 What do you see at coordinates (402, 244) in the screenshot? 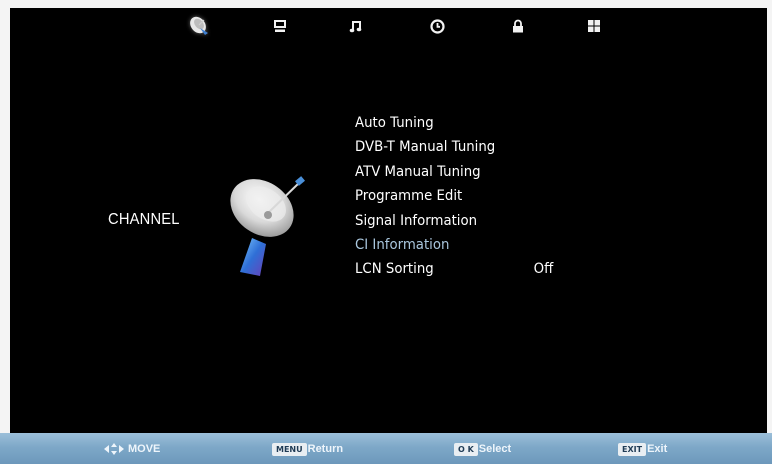
I see `menu-item-label: CI Information` at bounding box center [402, 244].